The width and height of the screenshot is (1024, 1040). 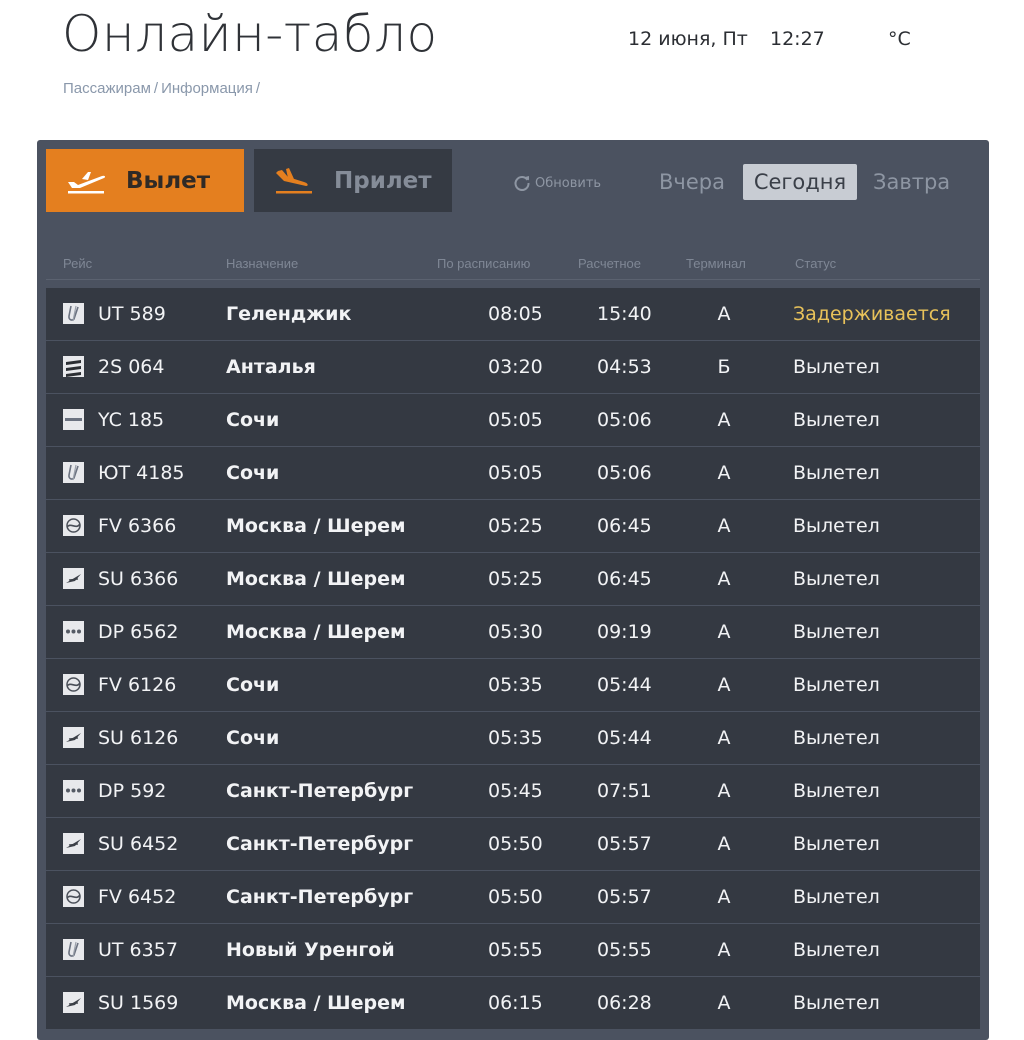 I want to click on flight-row: 2S 064 Анталья 03:20 04:53 Б Вылетел, so click(x=513, y=367).